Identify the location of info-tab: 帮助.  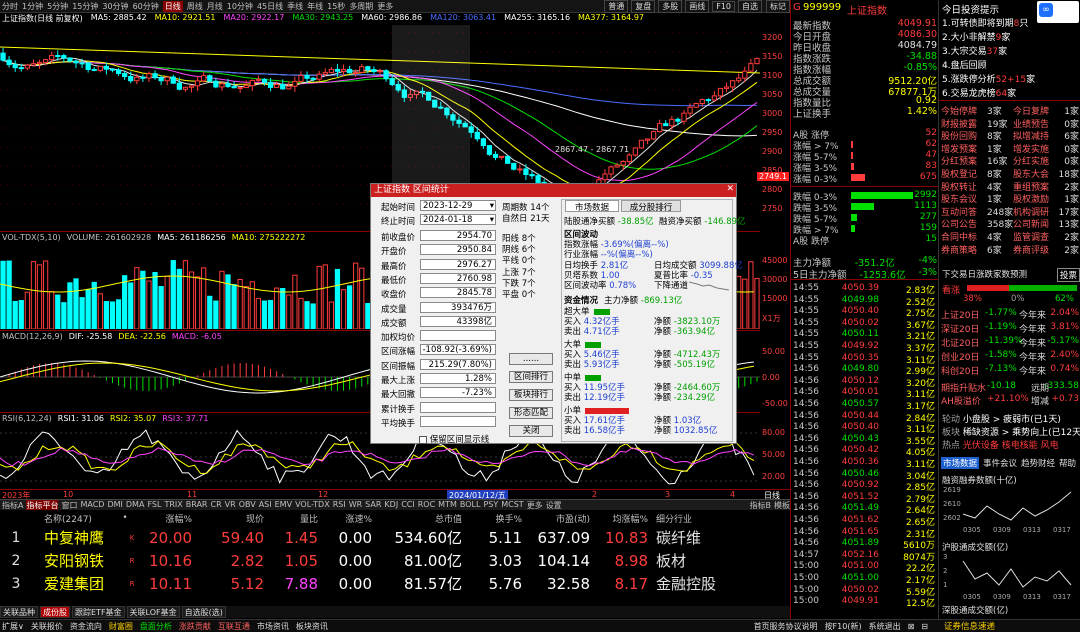
(1067, 463).